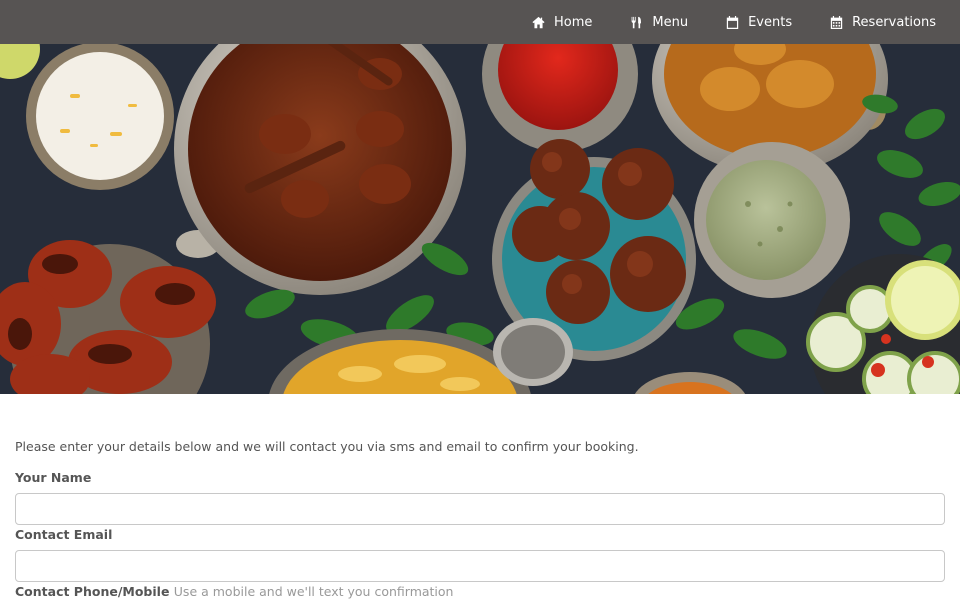  I want to click on calendar-icon, so click(732, 22).